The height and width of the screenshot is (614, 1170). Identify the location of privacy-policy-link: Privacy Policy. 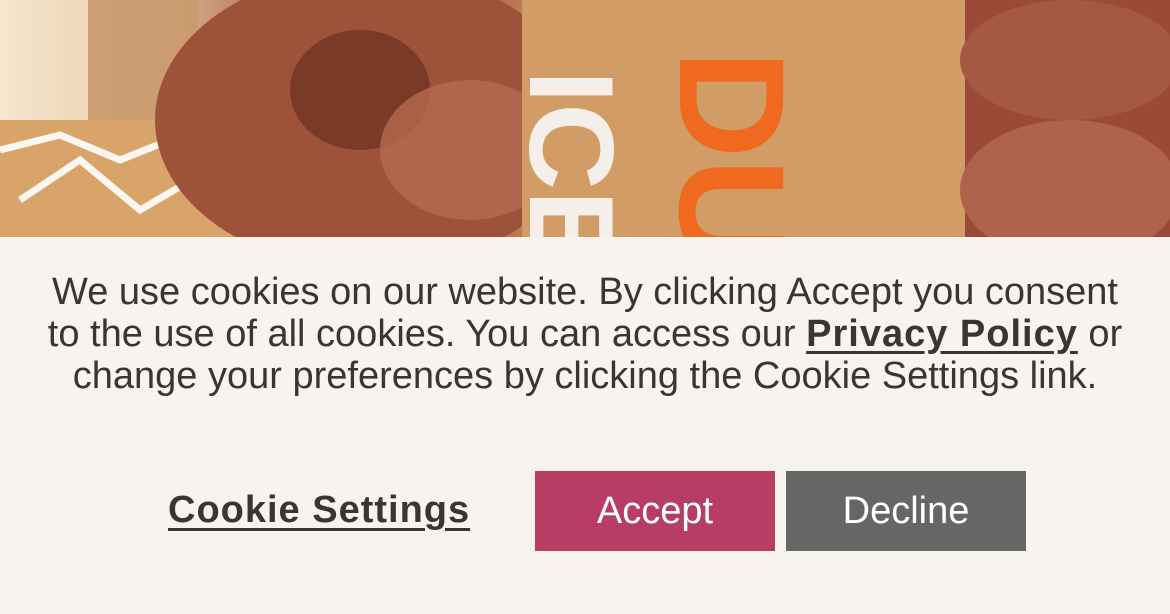
(942, 334).